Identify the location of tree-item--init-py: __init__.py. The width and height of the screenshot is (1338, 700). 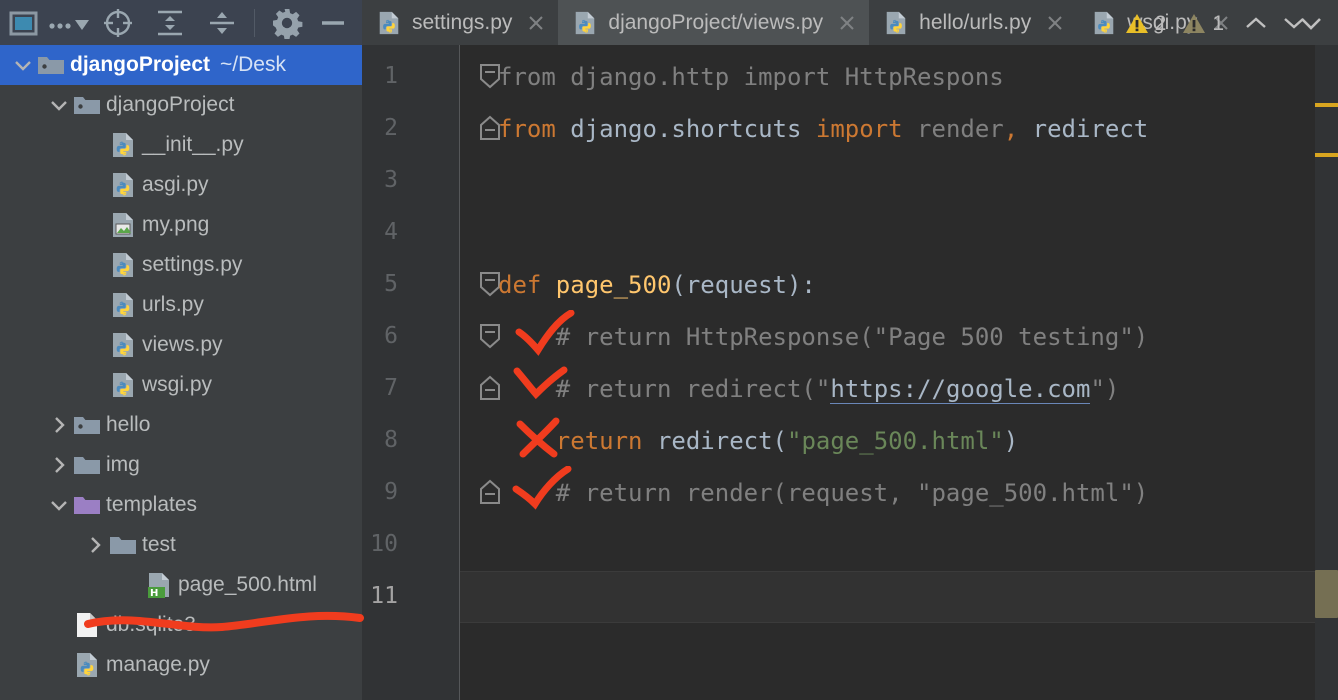
(181, 145).